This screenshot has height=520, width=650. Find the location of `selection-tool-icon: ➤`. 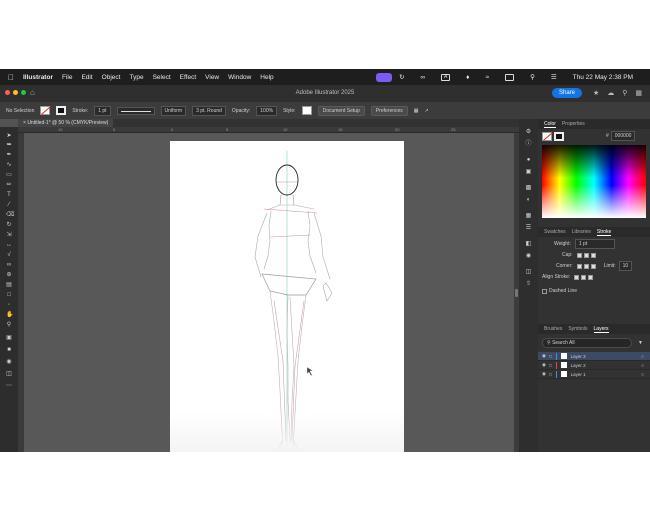

selection-tool-icon: ➤ is located at coordinates (9, 136).